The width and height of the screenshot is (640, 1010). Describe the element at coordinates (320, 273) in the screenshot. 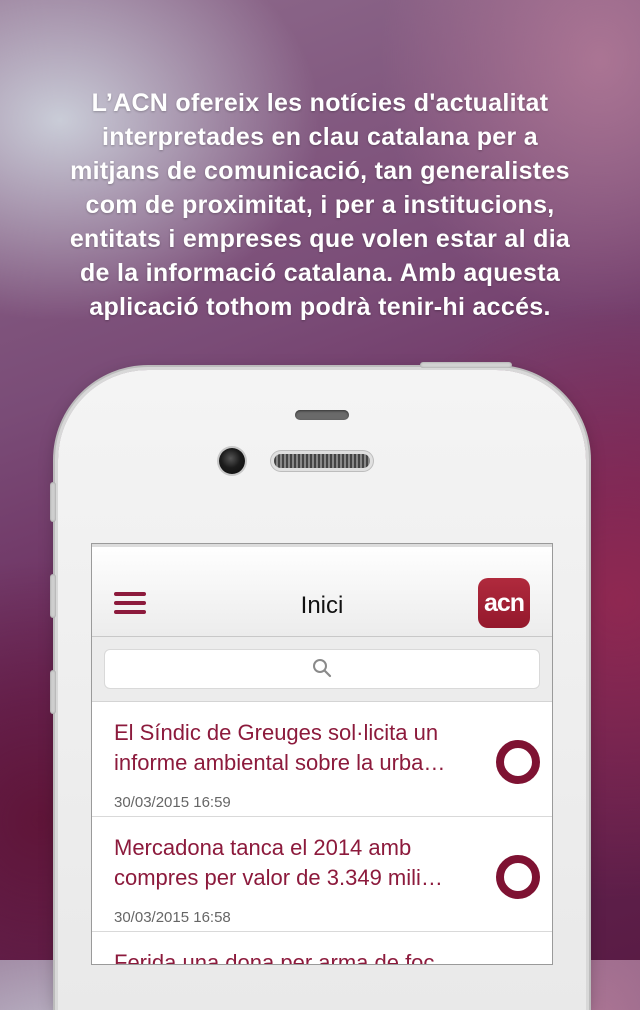

I see `intro-line: de la informació catalana. Amb aquesta` at that location.